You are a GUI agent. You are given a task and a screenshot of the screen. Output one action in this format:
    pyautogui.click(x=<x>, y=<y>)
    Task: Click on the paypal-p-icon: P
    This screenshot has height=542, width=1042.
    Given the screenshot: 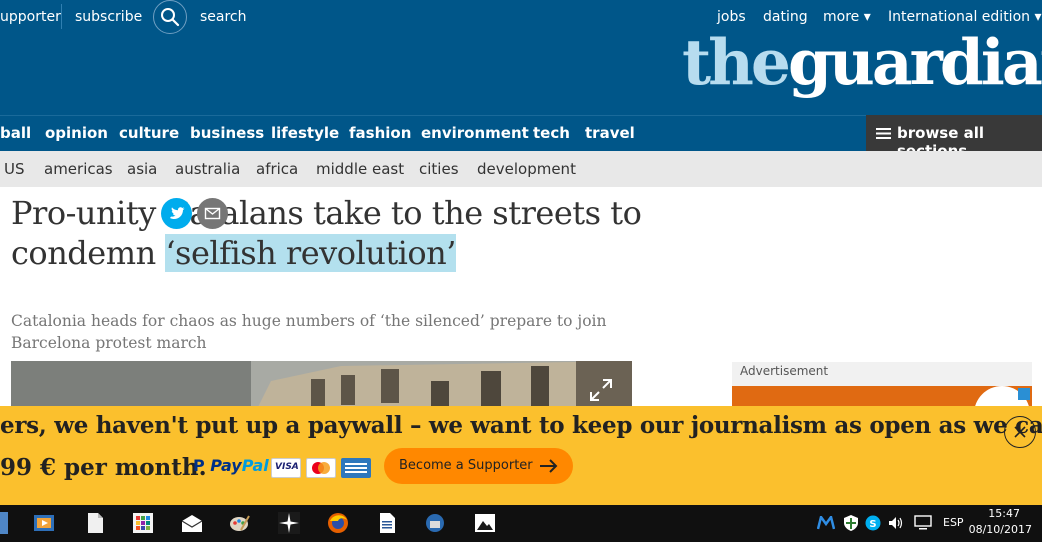 What is the action you would take?
    pyautogui.click(x=202, y=465)
    